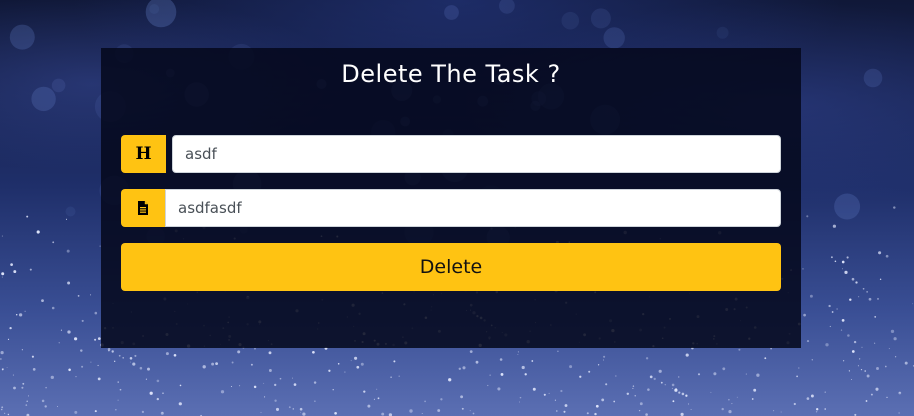  I want to click on delete-button: Delete, so click(451, 267).